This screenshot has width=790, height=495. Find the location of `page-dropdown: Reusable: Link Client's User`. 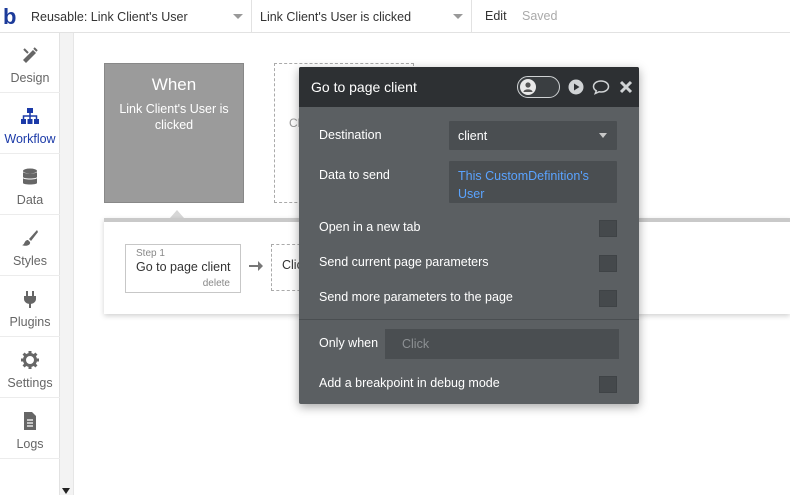

page-dropdown: Reusable: Link Client's User is located at coordinates (138, 16).